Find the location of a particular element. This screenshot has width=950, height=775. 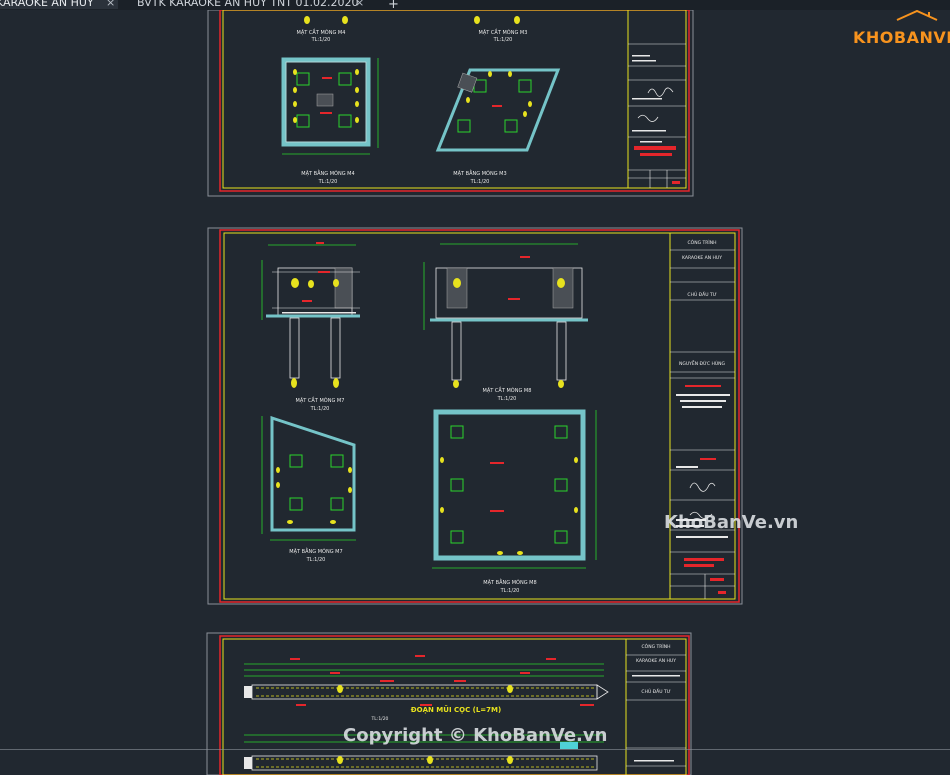

khobanve-logo: KHOBANVE is located at coordinates (901, 30).